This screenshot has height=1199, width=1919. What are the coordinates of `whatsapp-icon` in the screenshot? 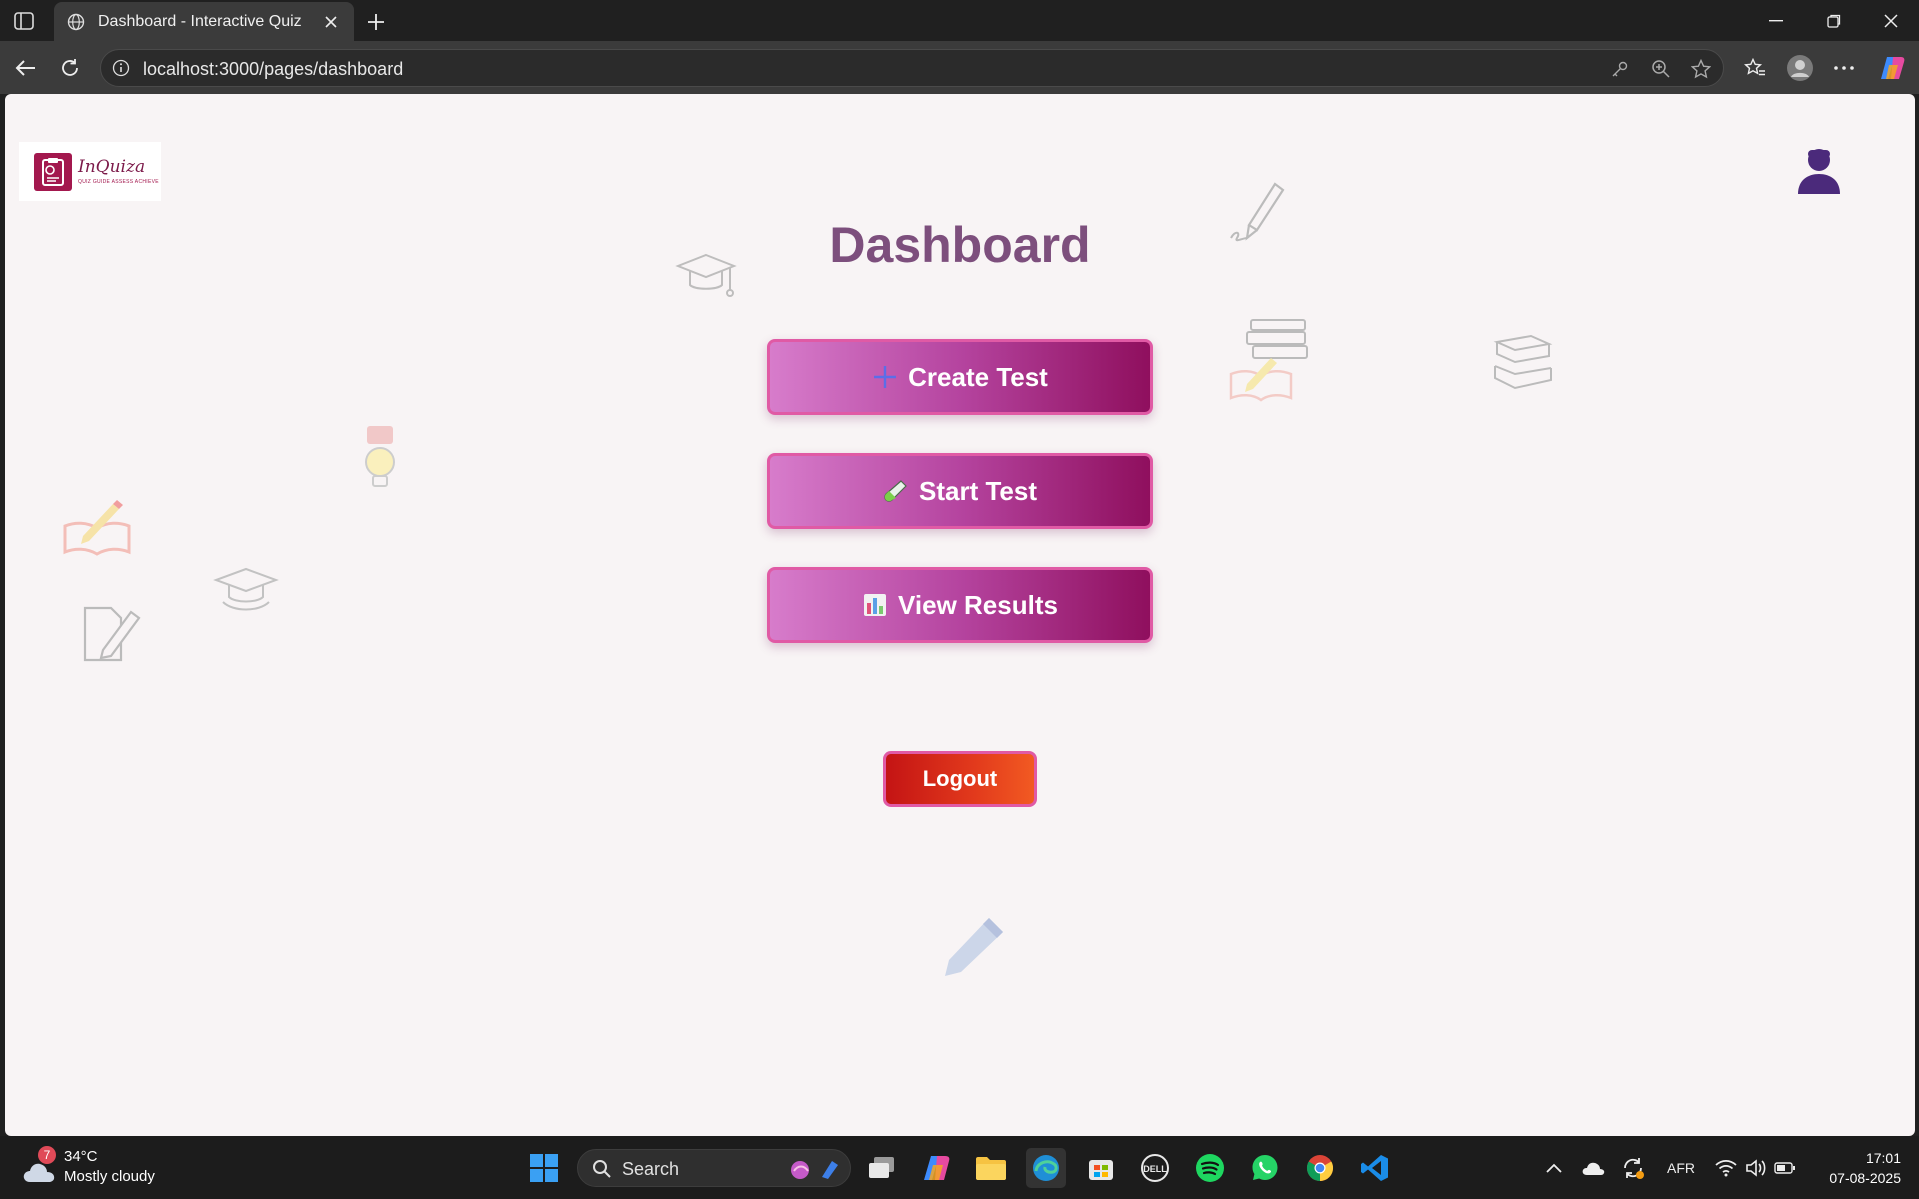 It's located at (1265, 1168).